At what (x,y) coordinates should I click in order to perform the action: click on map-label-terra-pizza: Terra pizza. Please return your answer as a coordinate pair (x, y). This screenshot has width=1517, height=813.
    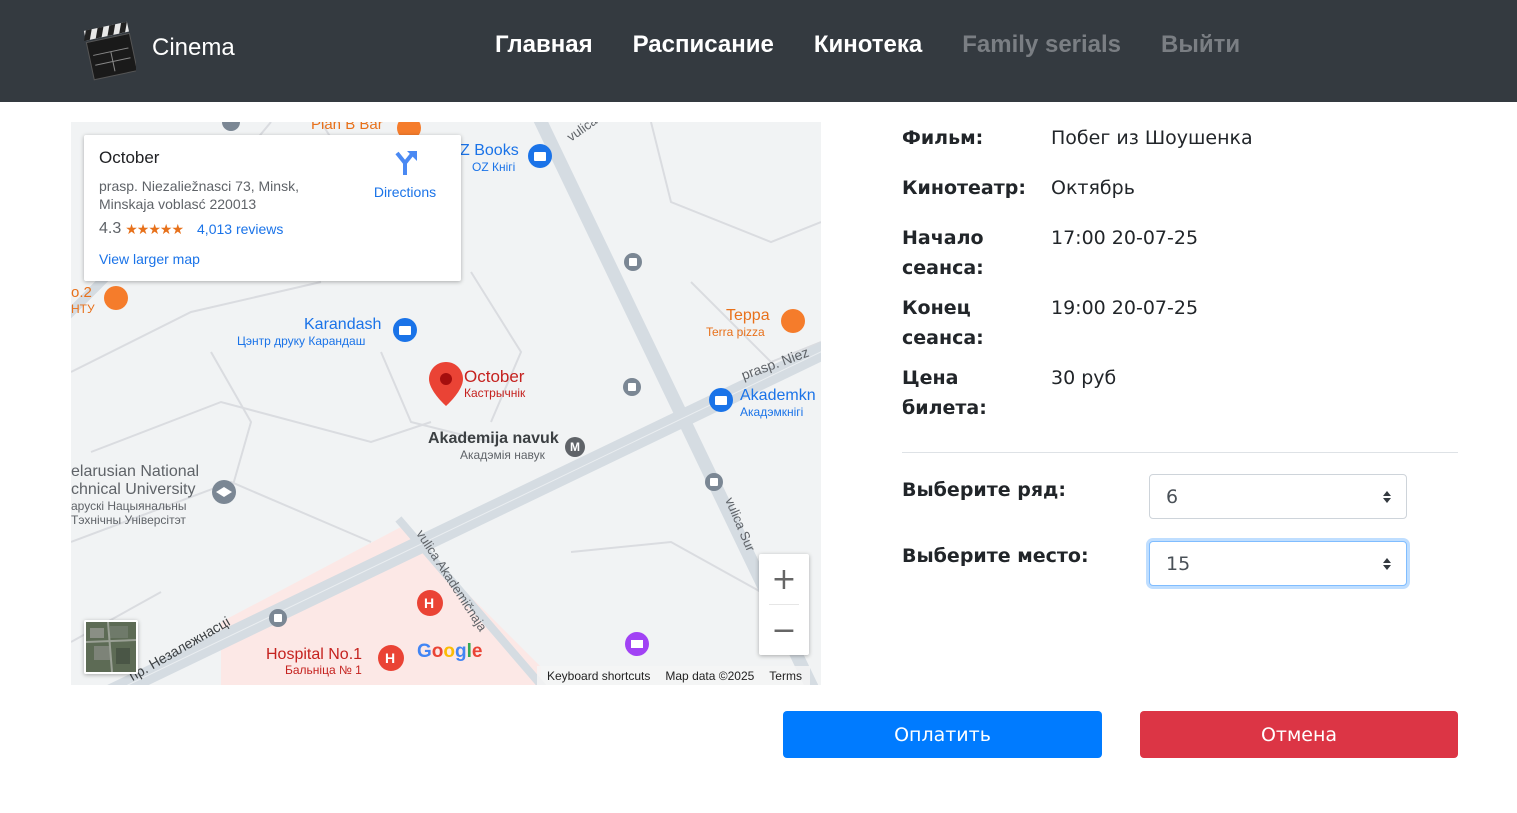
    Looking at the image, I should click on (735, 332).